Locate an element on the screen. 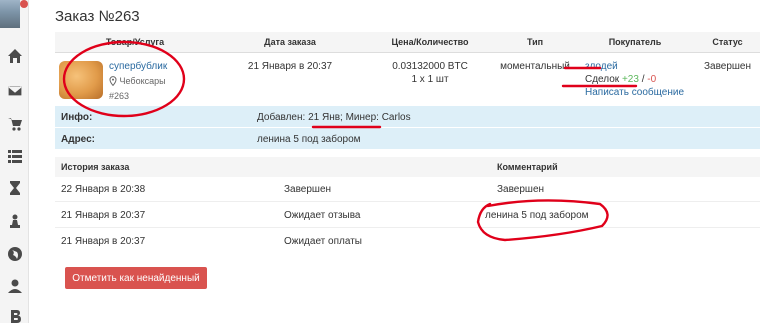 The width and height of the screenshot is (761, 323). history-status: Ожидает отзыва is located at coordinates (322, 215).